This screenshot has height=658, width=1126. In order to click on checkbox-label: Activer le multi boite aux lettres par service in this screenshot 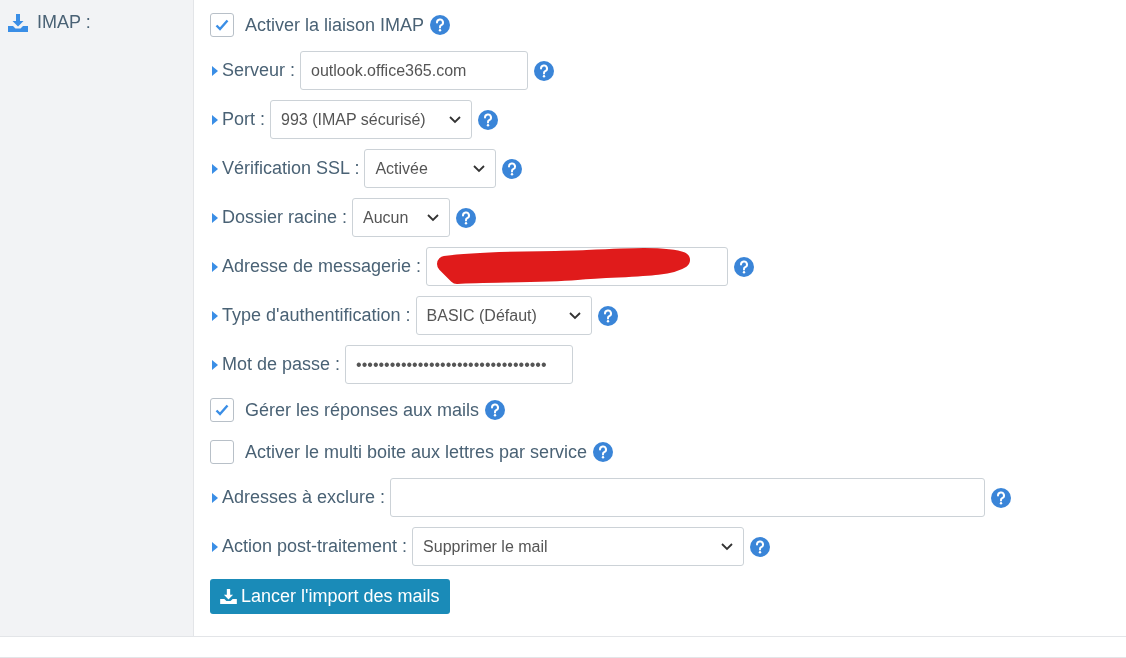, I will do `click(416, 452)`.